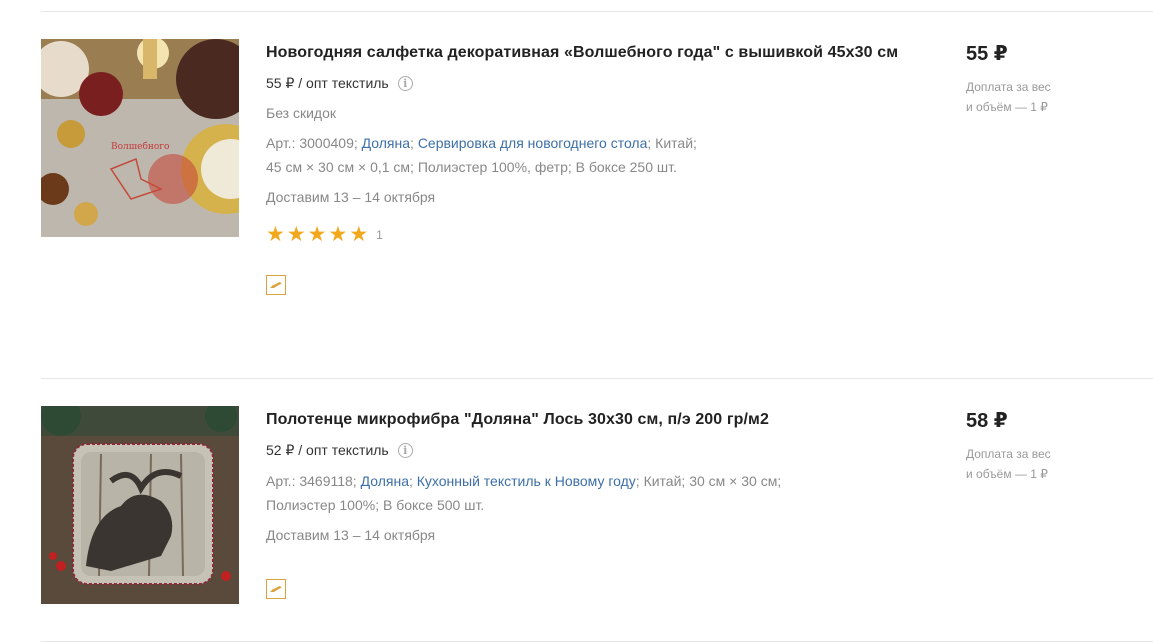 The height and width of the screenshot is (643, 1153). What do you see at coordinates (140, 146) in the screenshot?
I see `svg-text: Волшебного` at bounding box center [140, 146].